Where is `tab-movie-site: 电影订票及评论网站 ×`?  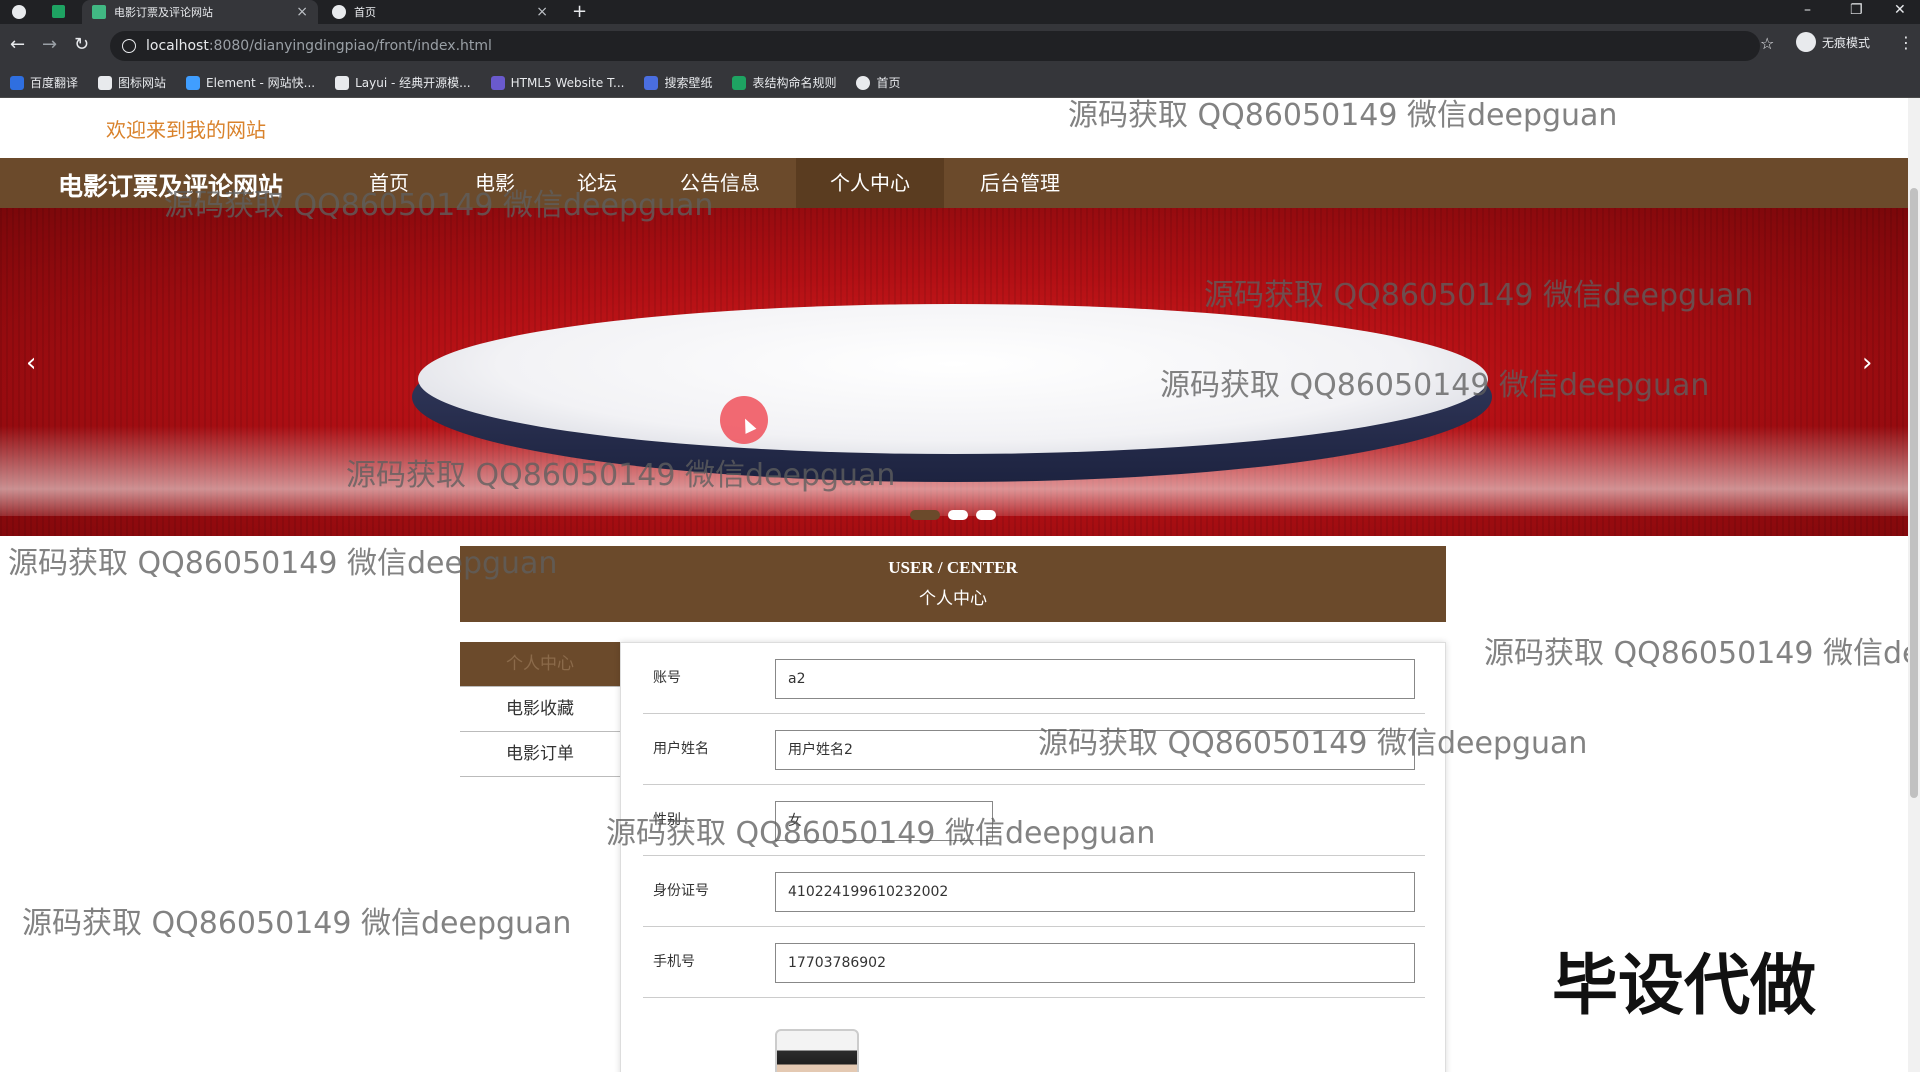 tab-movie-site: 电影订票及评论网站 × is located at coordinates (200, 12).